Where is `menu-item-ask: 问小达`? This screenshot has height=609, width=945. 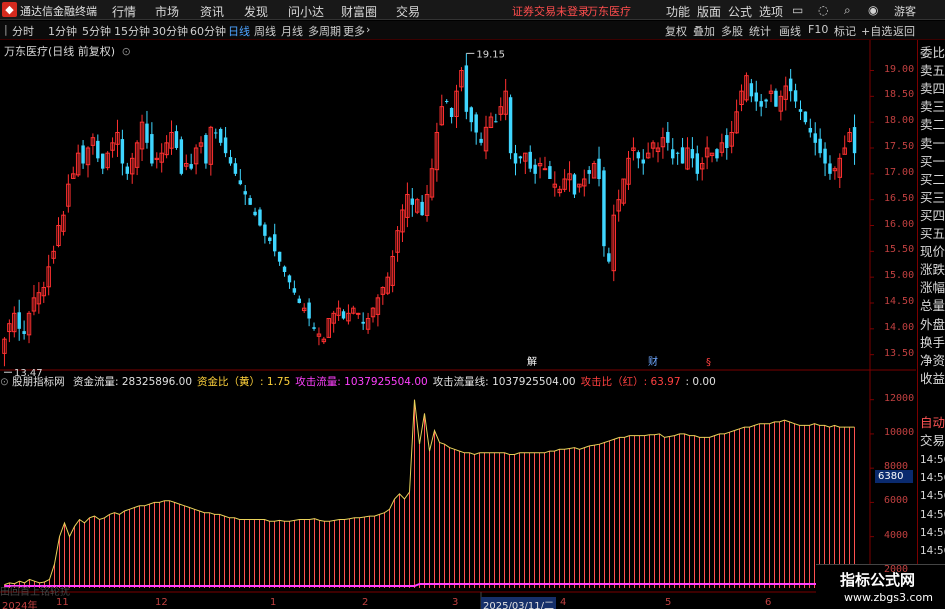
menu-item-ask: 问小达 is located at coordinates (306, 11).